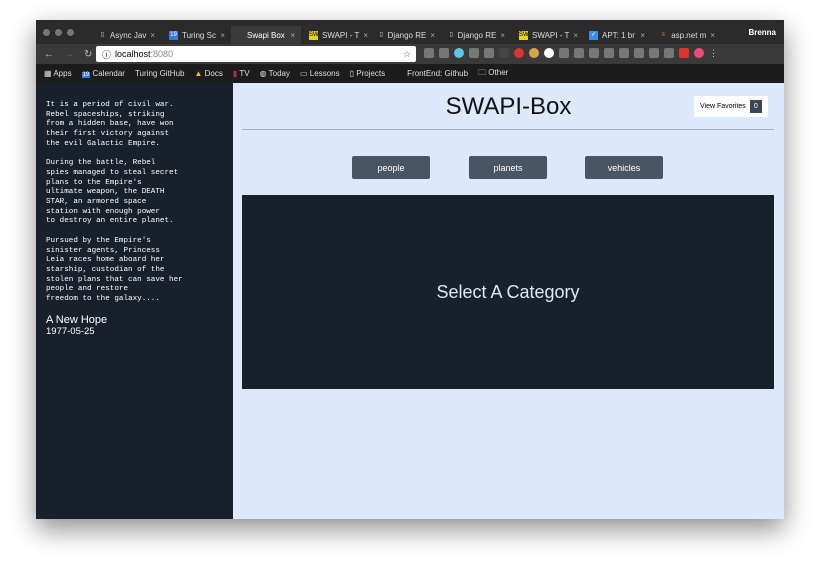 This screenshot has height=571, width=820. Describe the element at coordinates (762, 32) in the screenshot. I see `profile-name: Brenna` at that location.